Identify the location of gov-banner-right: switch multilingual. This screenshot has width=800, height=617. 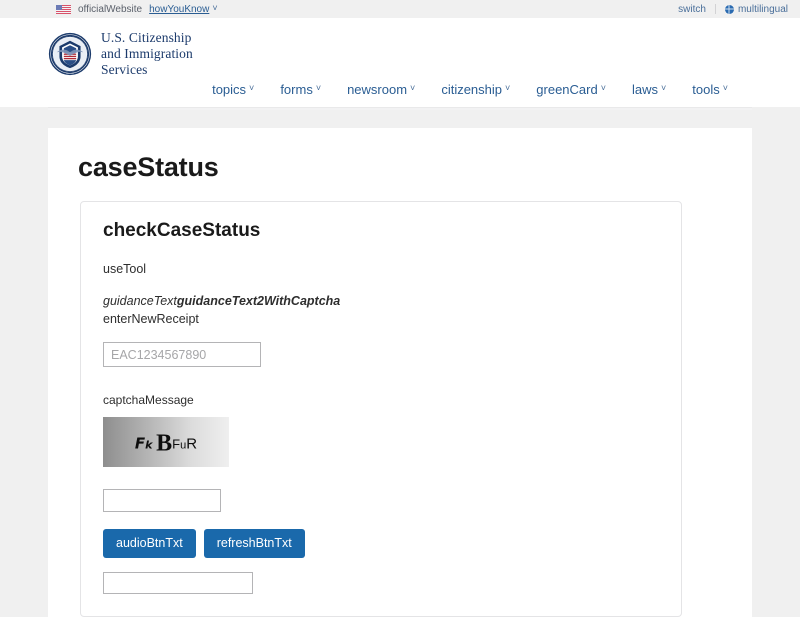
(733, 9).